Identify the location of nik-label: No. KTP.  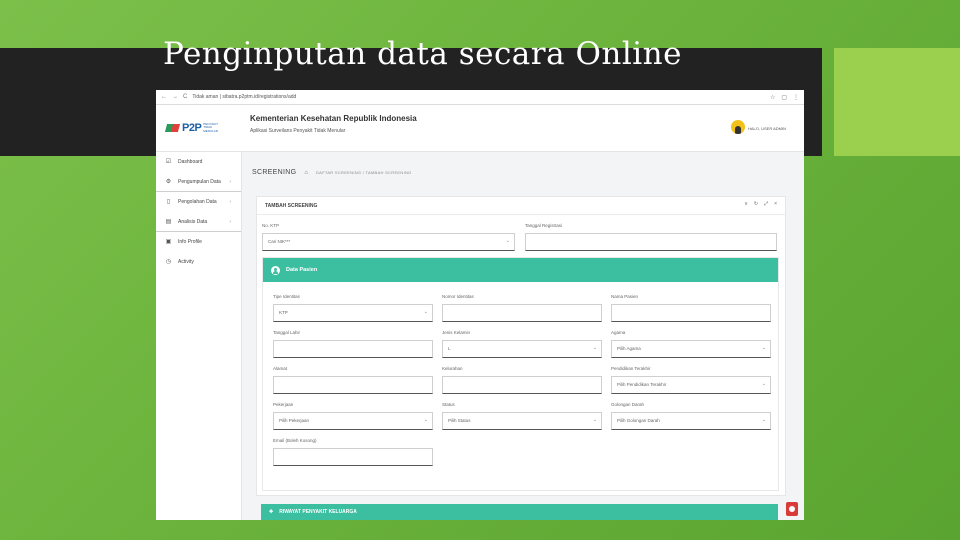
(271, 225).